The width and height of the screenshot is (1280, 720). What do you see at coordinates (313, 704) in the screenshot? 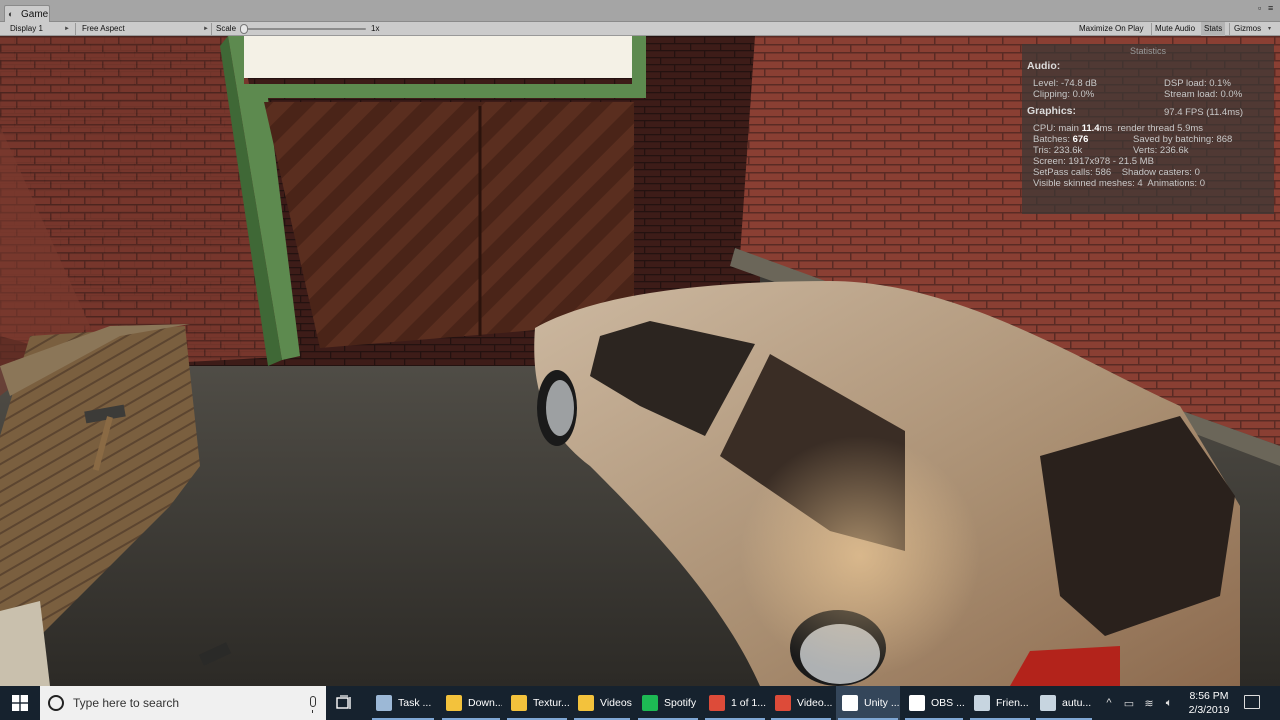
I see `microphone-icon` at bounding box center [313, 704].